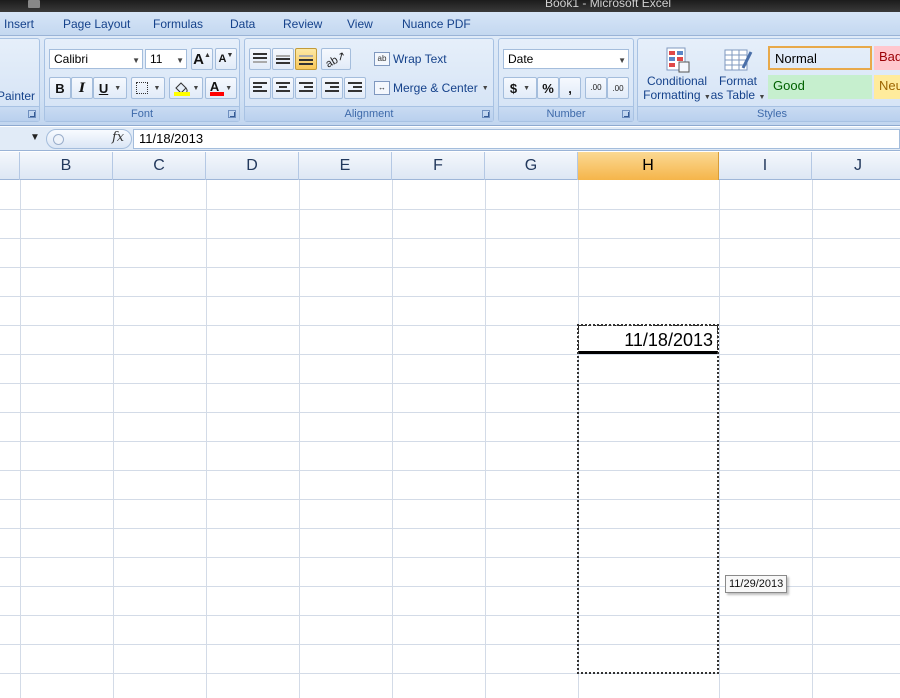 The width and height of the screenshot is (900, 698). Describe the element at coordinates (548, 88) in the screenshot. I see `percent-button: %` at that location.